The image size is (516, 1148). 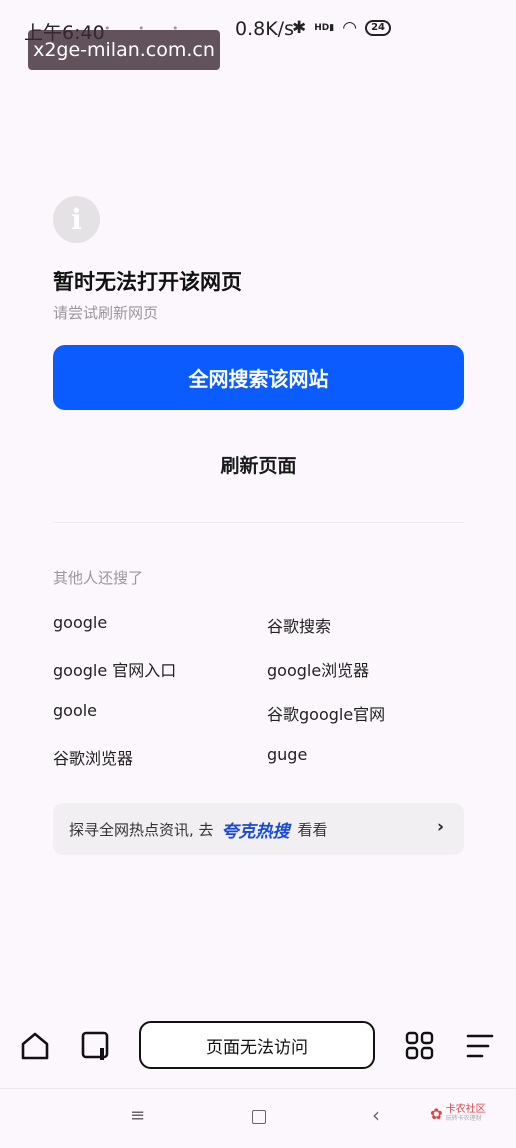 I want to click on suggestion-link: goole, so click(x=75, y=710).